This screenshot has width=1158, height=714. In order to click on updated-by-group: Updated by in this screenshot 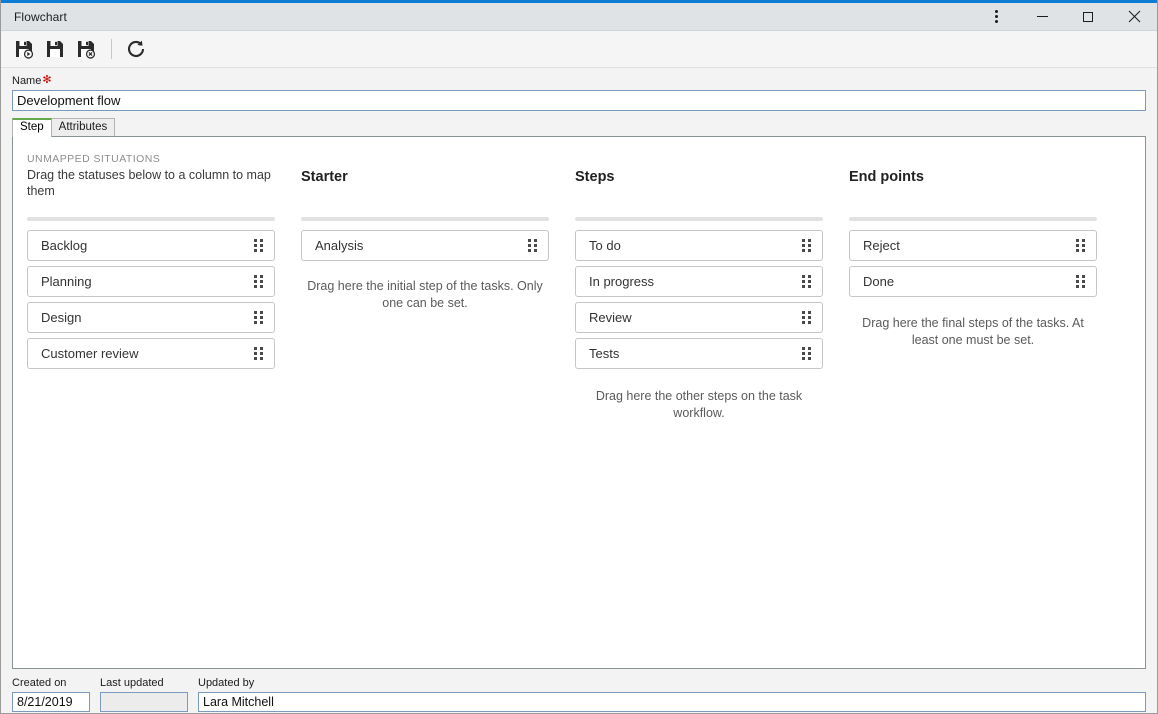, I will do `click(672, 694)`.